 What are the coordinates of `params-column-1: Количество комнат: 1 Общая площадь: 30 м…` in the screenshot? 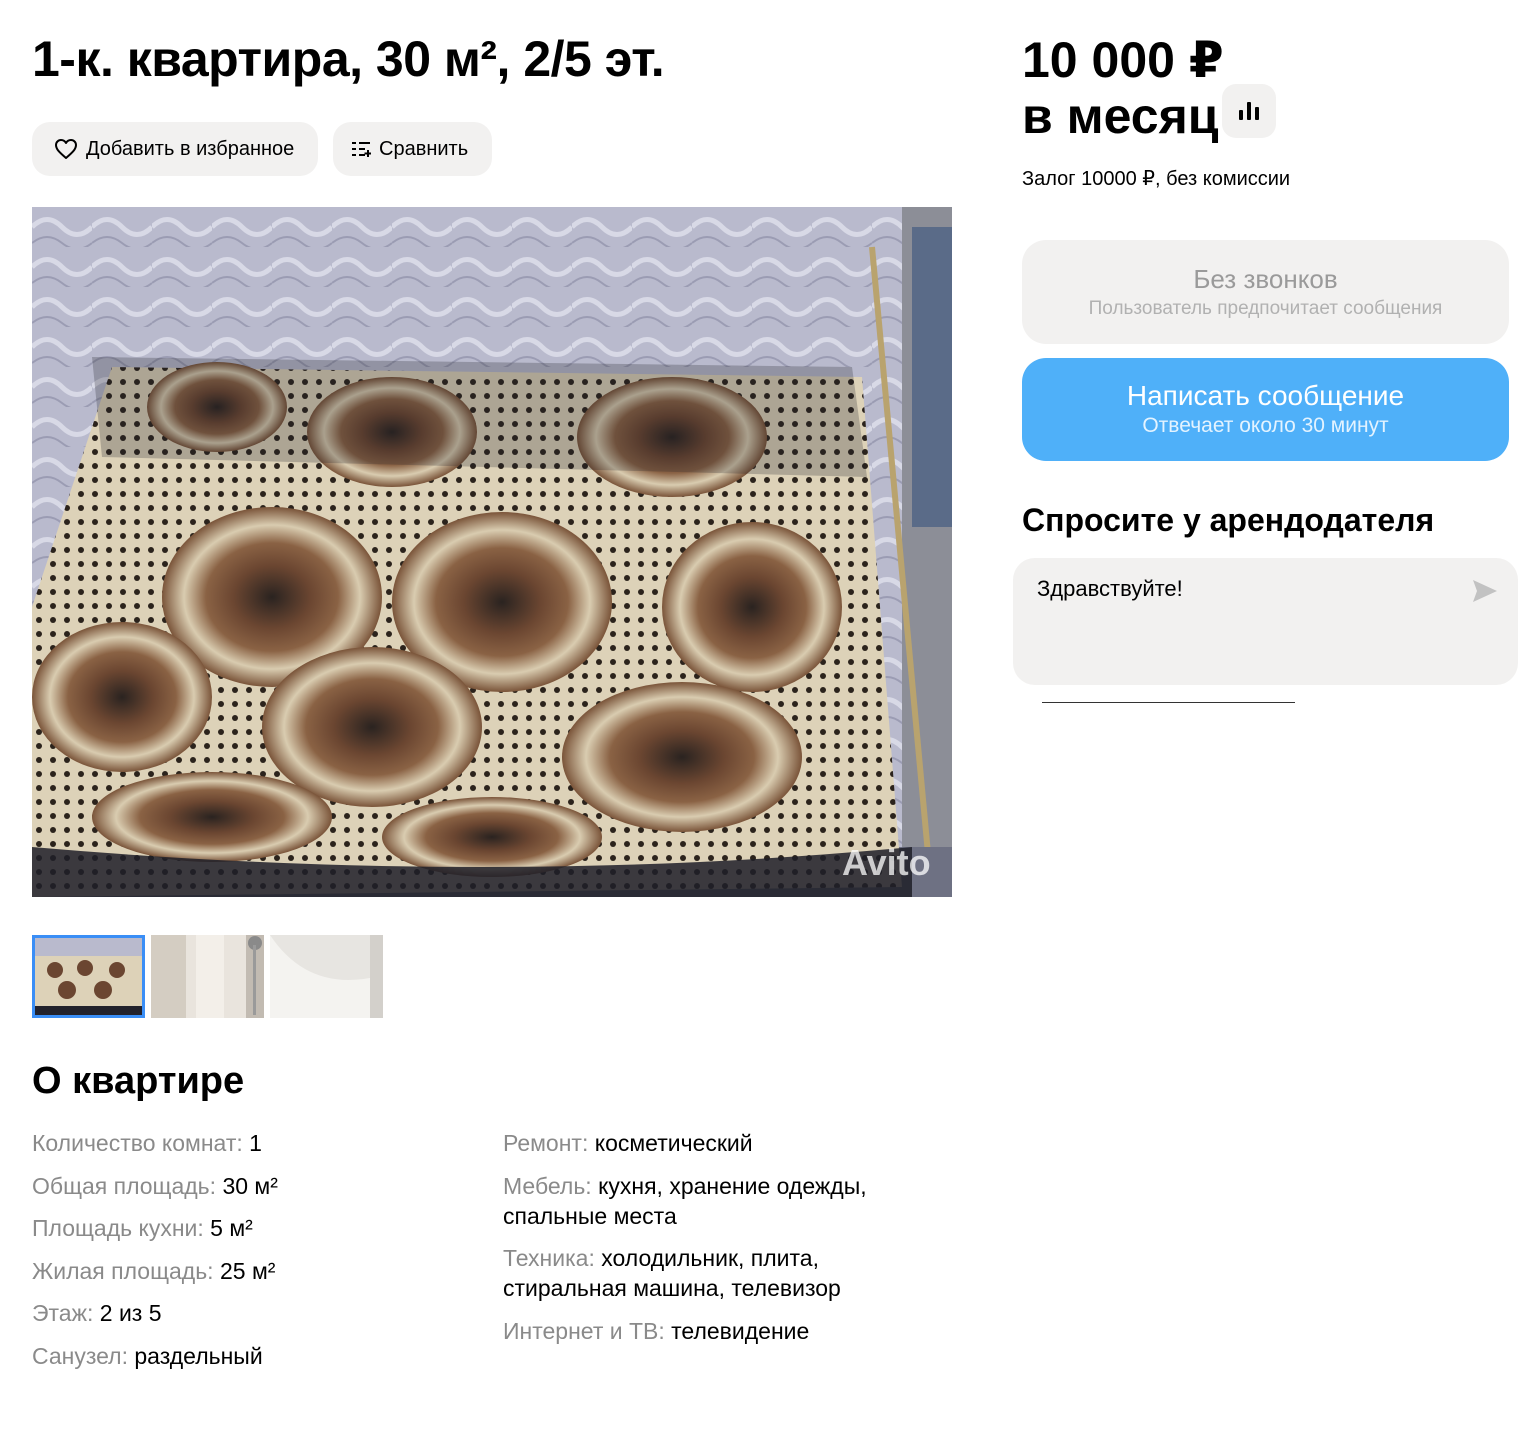 It's located at (252, 1255).